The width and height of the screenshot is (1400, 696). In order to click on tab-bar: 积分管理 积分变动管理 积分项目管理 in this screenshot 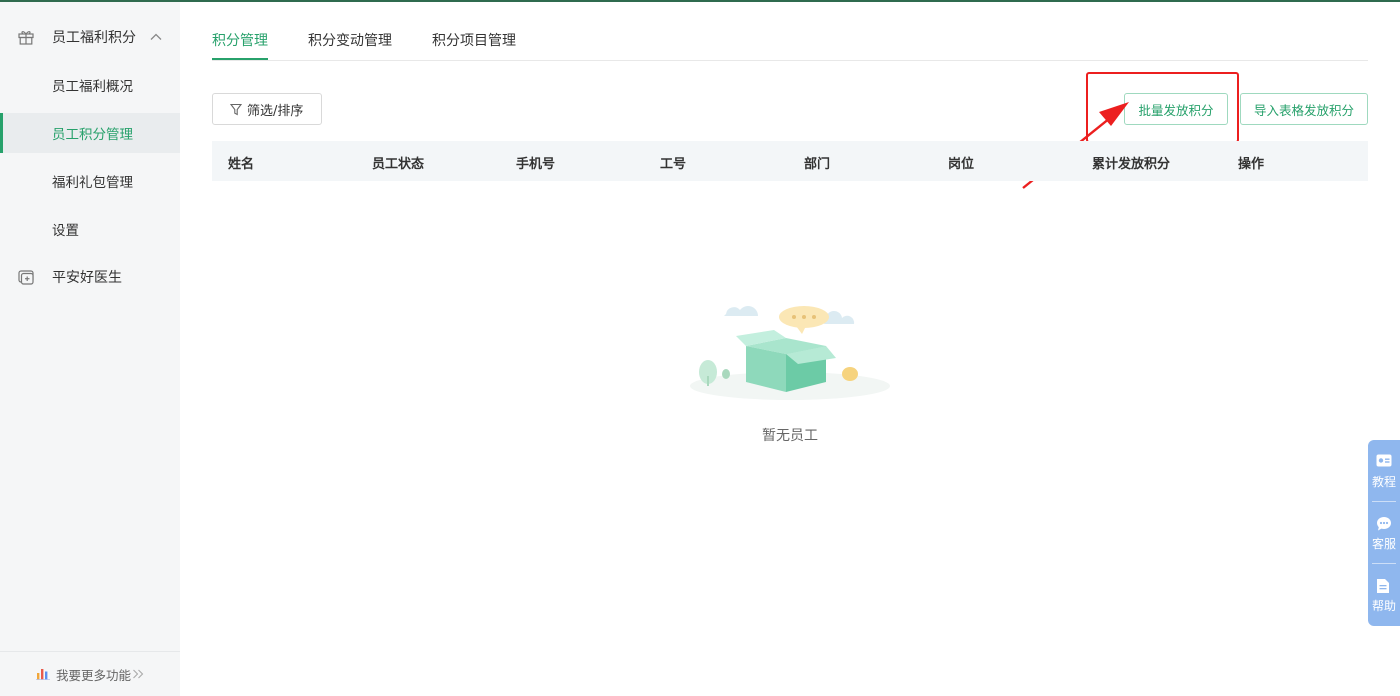, I will do `click(790, 31)`.